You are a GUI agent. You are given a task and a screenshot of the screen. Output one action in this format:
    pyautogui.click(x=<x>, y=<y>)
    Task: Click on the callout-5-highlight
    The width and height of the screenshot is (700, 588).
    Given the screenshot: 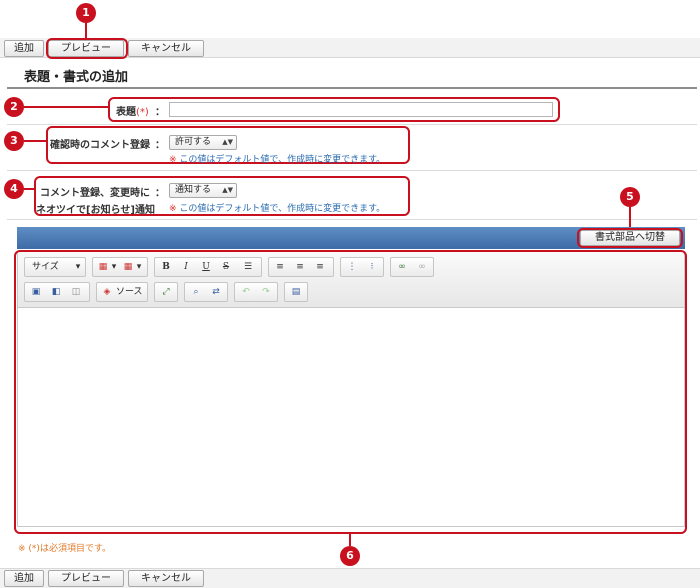 What is the action you would take?
    pyautogui.click(x=630, y=238)
    